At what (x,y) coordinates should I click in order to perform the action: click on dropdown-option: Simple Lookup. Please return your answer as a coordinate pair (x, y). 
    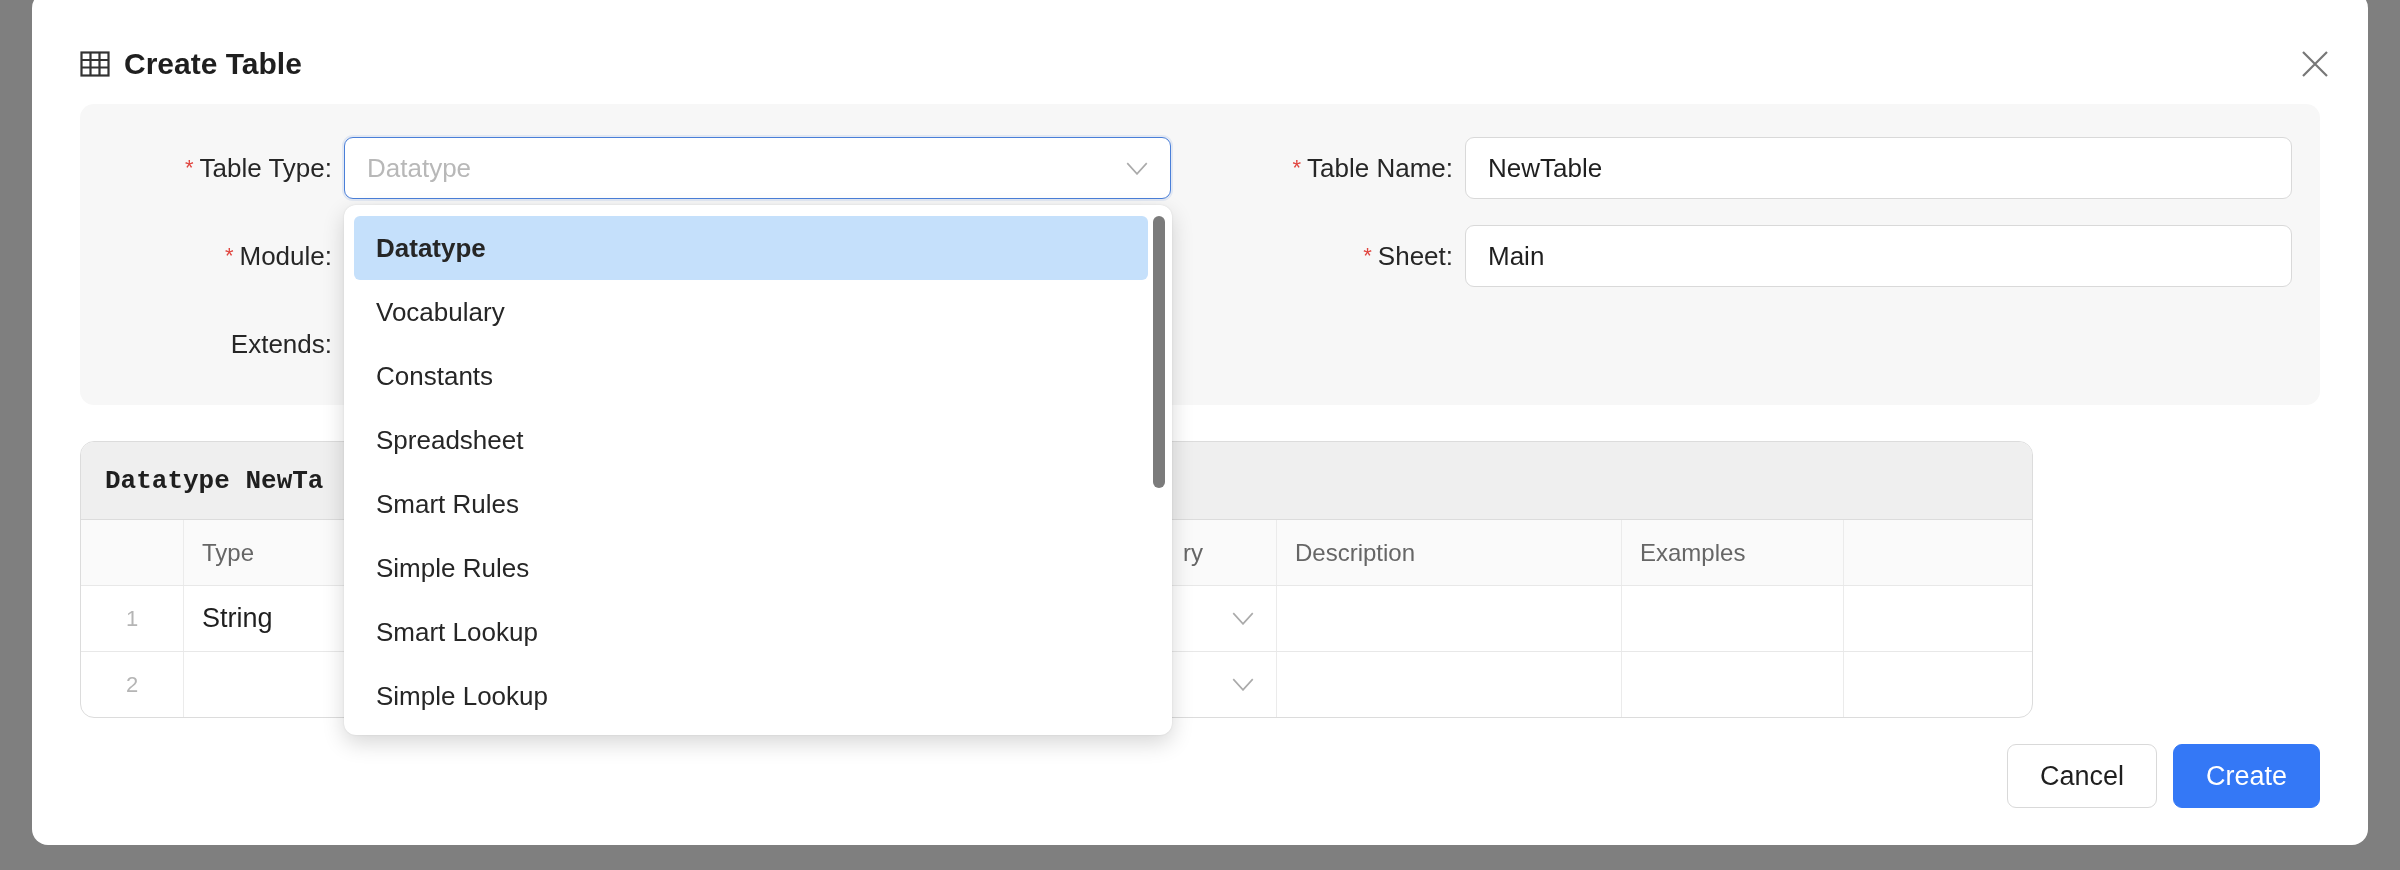
    Looking at the image, I should click on (751, 696).